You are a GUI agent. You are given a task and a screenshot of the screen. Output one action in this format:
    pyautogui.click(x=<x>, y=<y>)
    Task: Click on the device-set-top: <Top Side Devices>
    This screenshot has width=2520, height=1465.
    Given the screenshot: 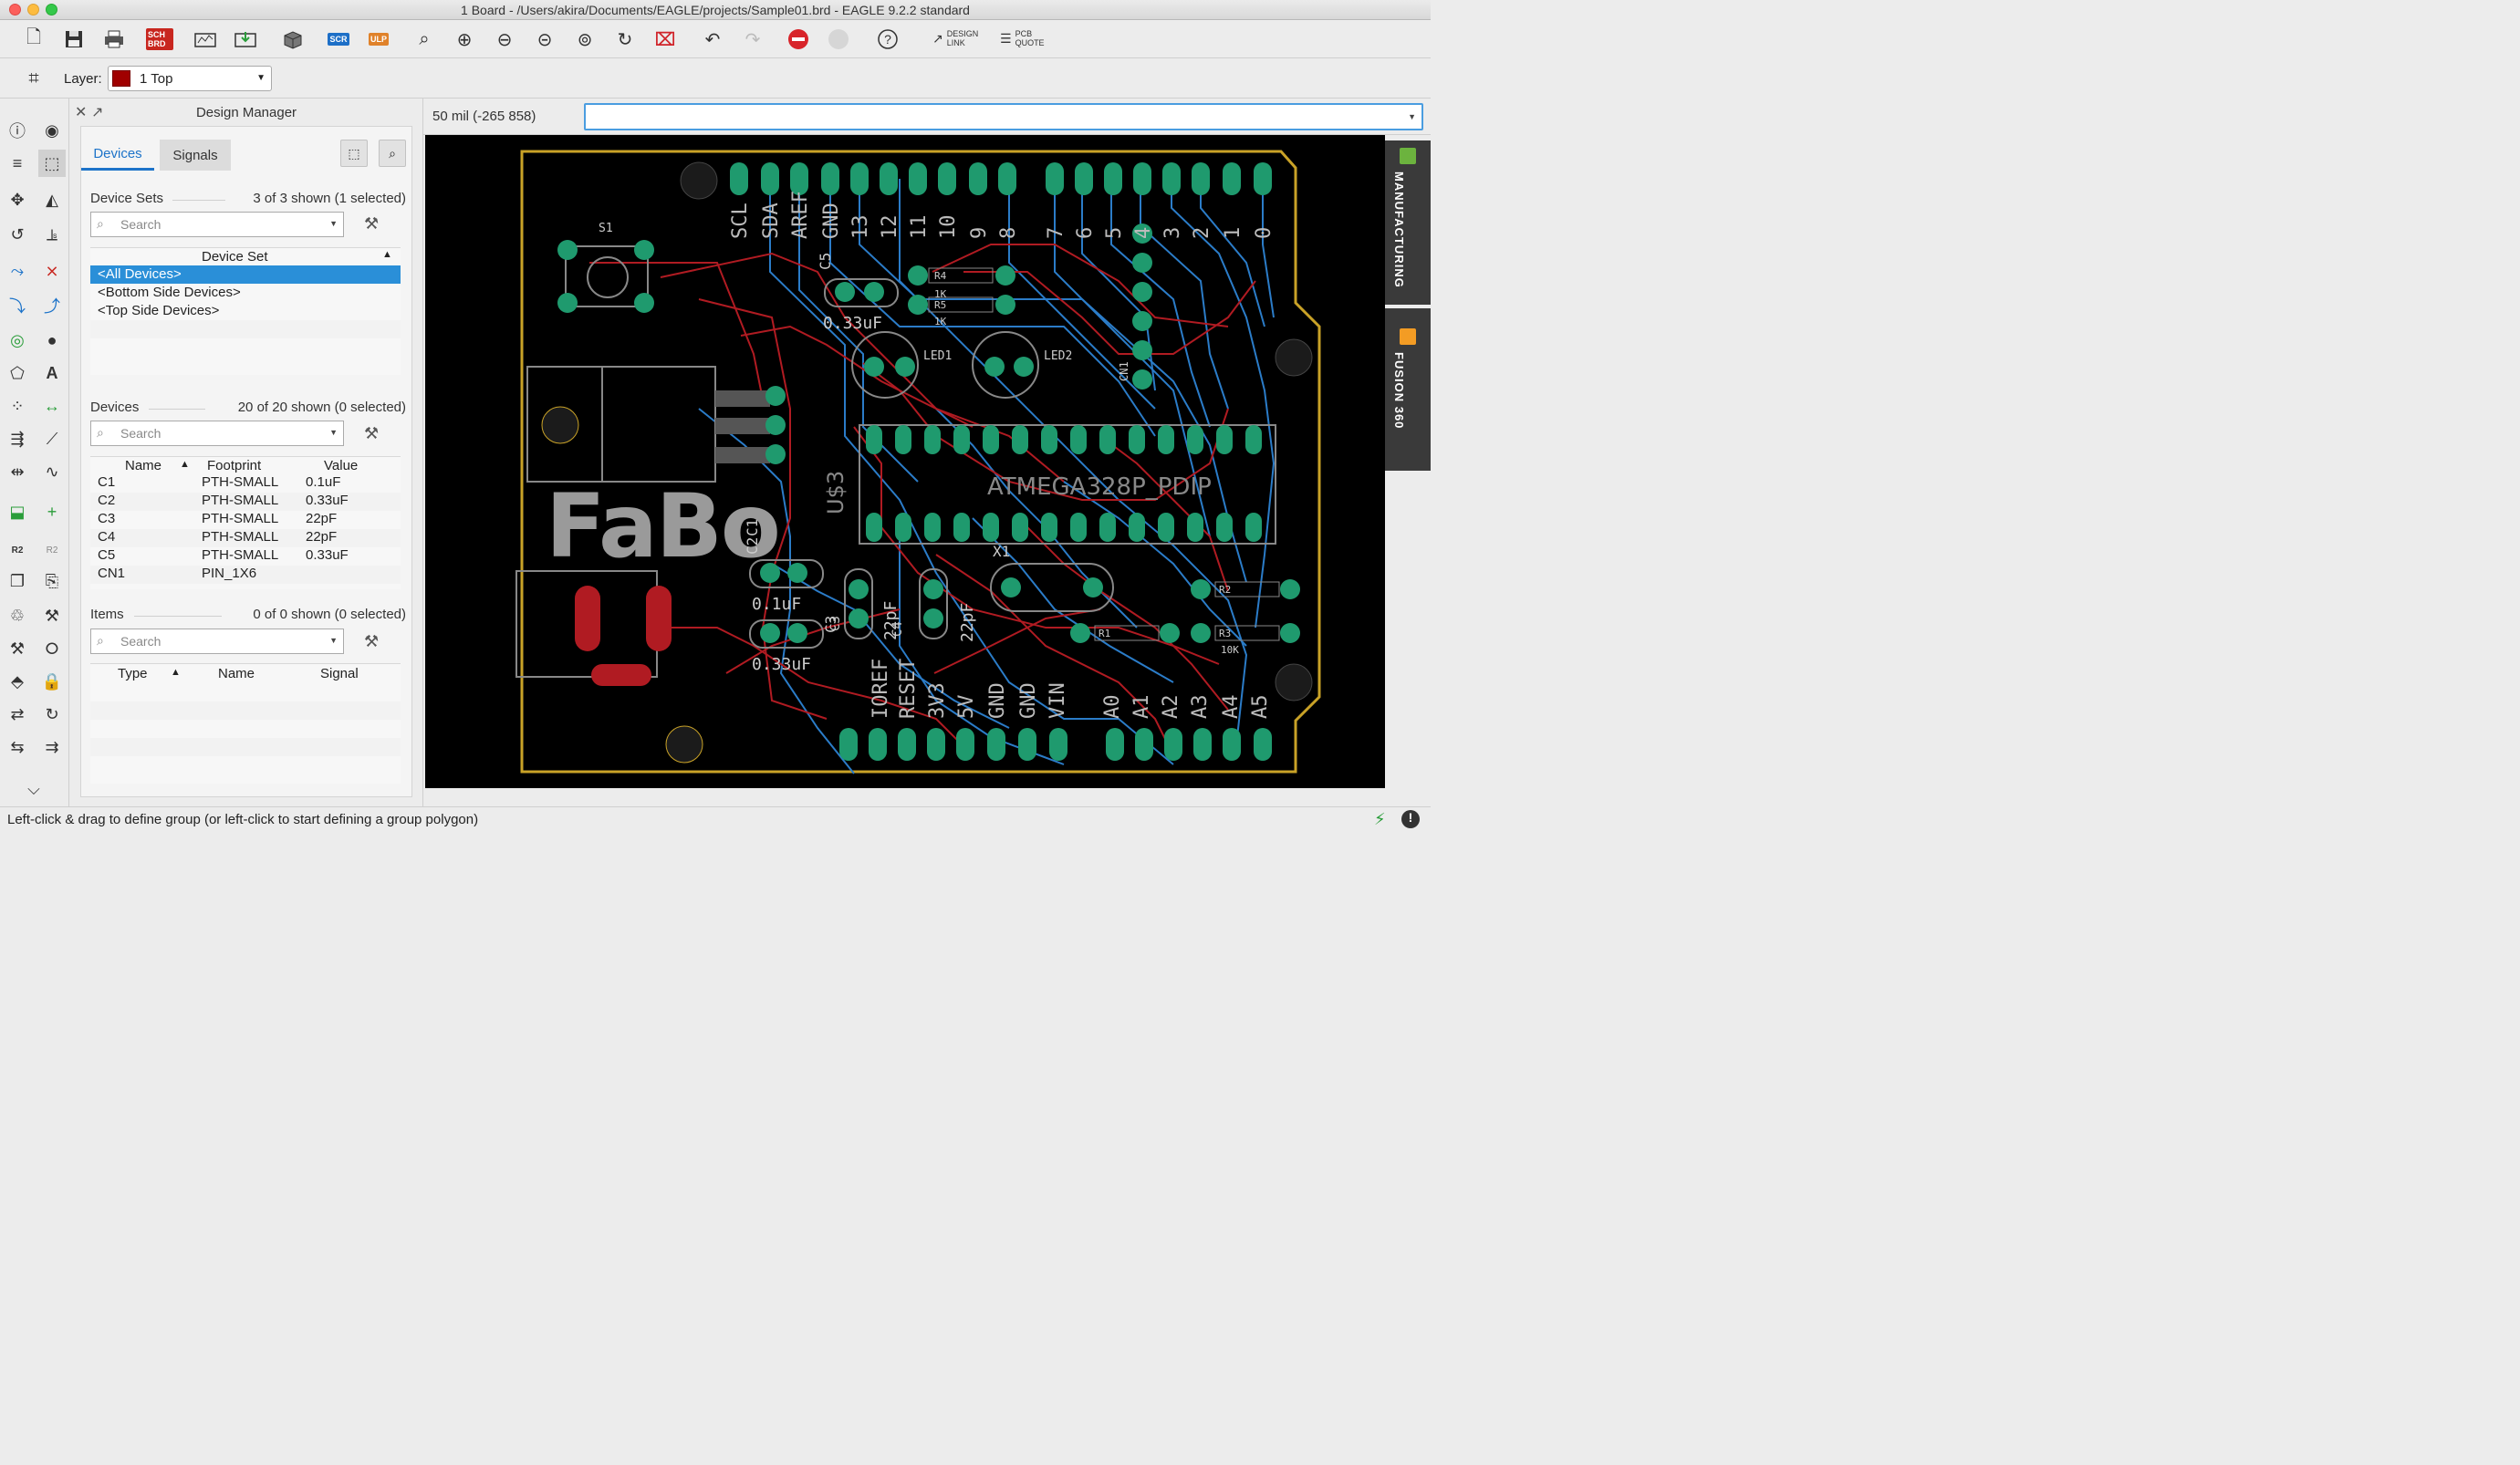 What is the action you would take?
    pyautogui.click(x=246, y=311)
    